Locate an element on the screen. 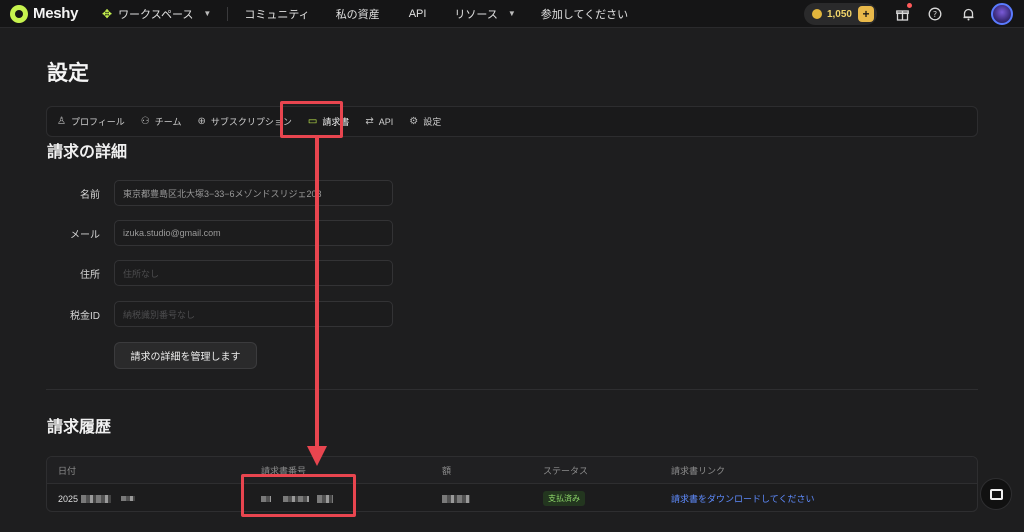  row-amount is located at coordinates (456, 498).